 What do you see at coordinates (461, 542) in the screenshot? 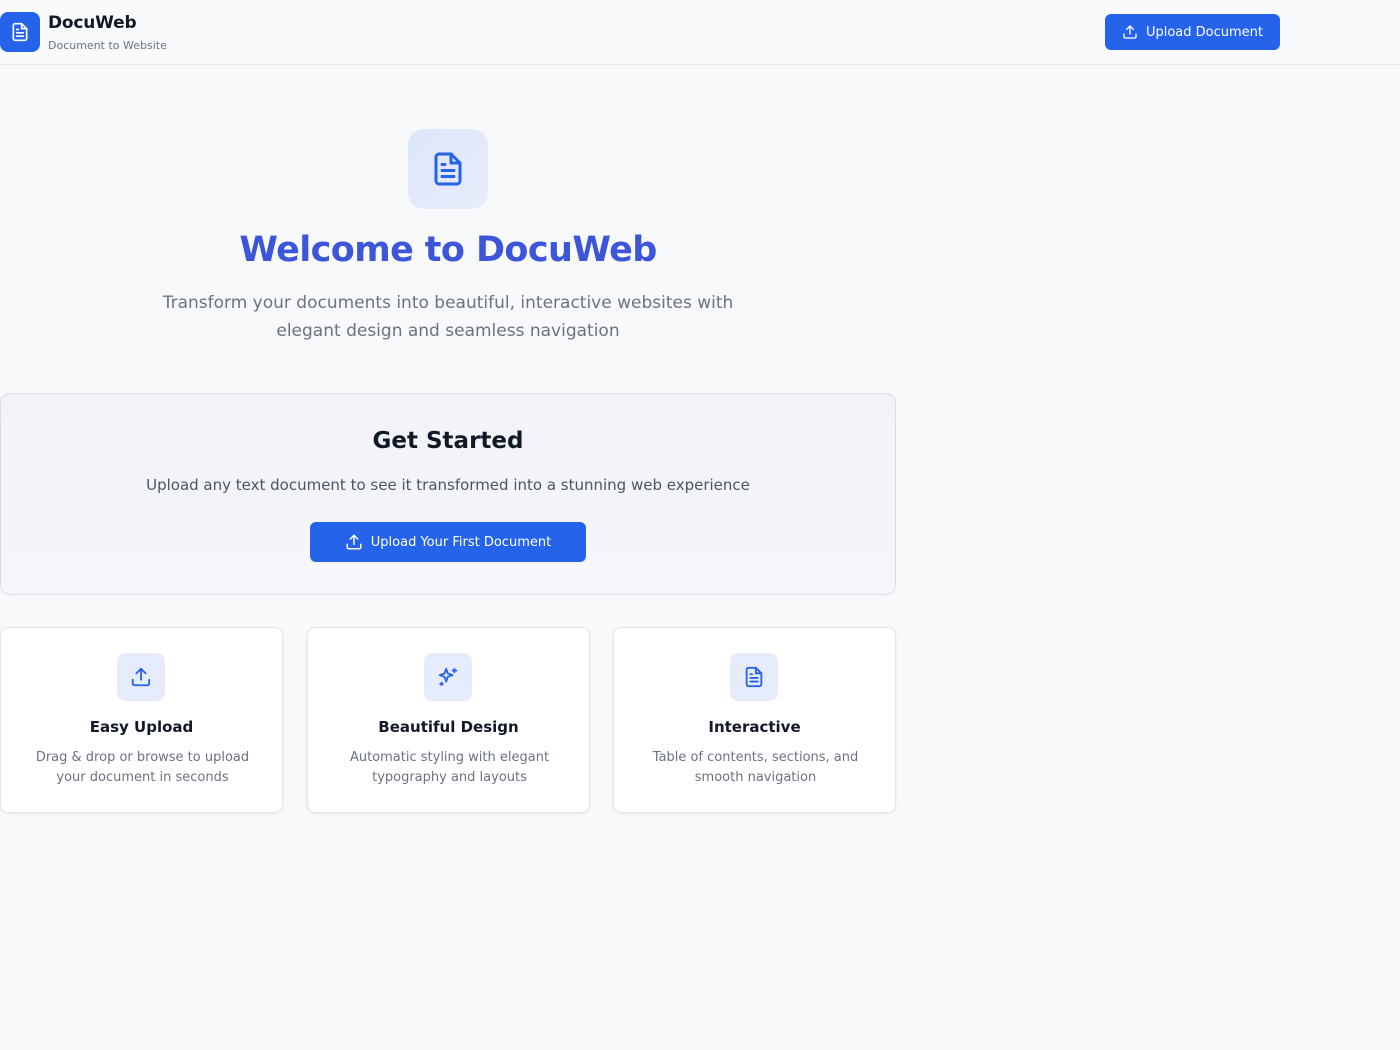
I see `upload-first-document-label: Upload Your First Document` at bounding box center [461, 542].